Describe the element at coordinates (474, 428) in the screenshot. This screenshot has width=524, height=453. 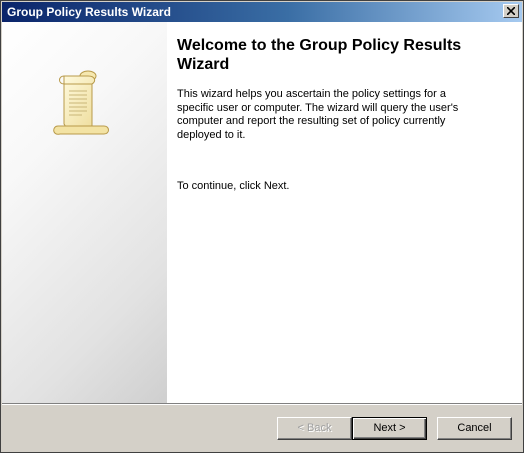
I see `cancel-button: Cancel` at that location.